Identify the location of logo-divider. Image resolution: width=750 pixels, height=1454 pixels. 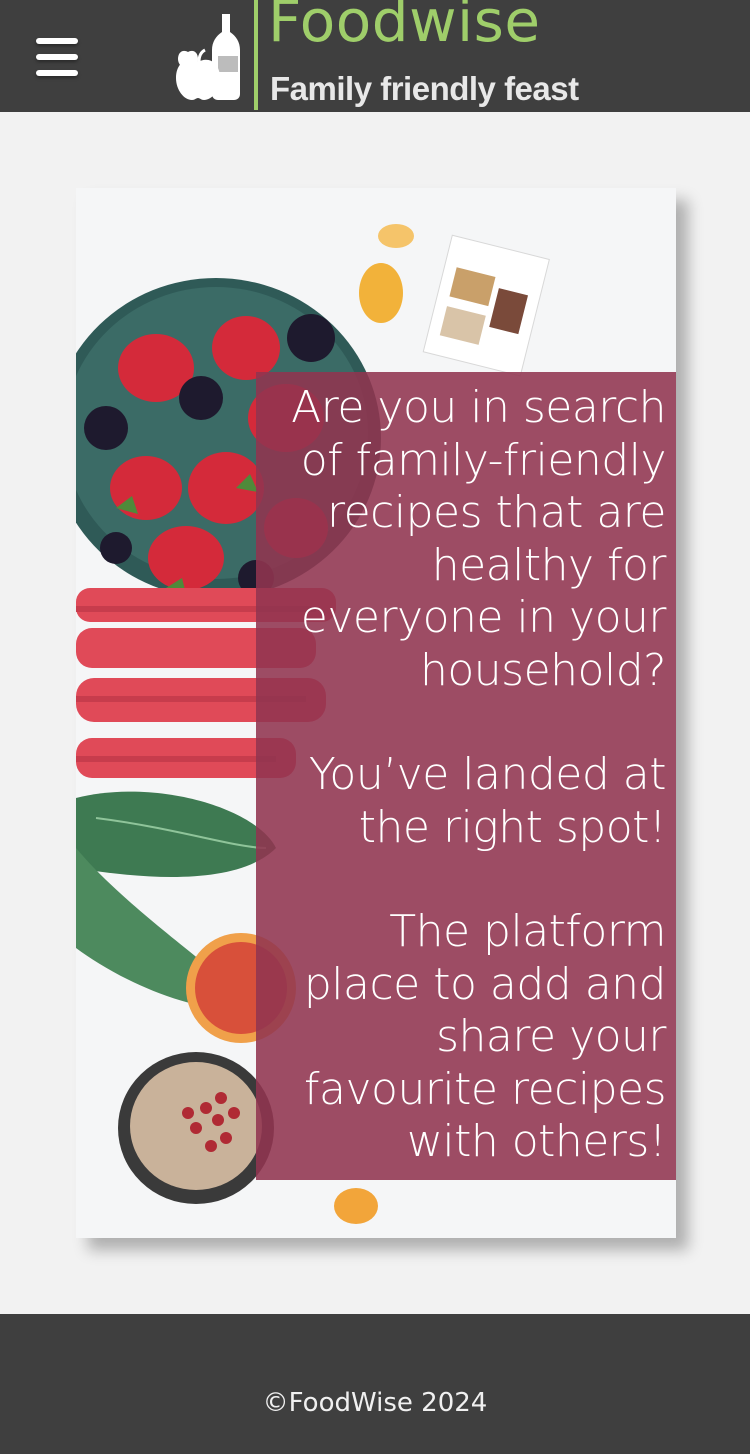
(256, 55).